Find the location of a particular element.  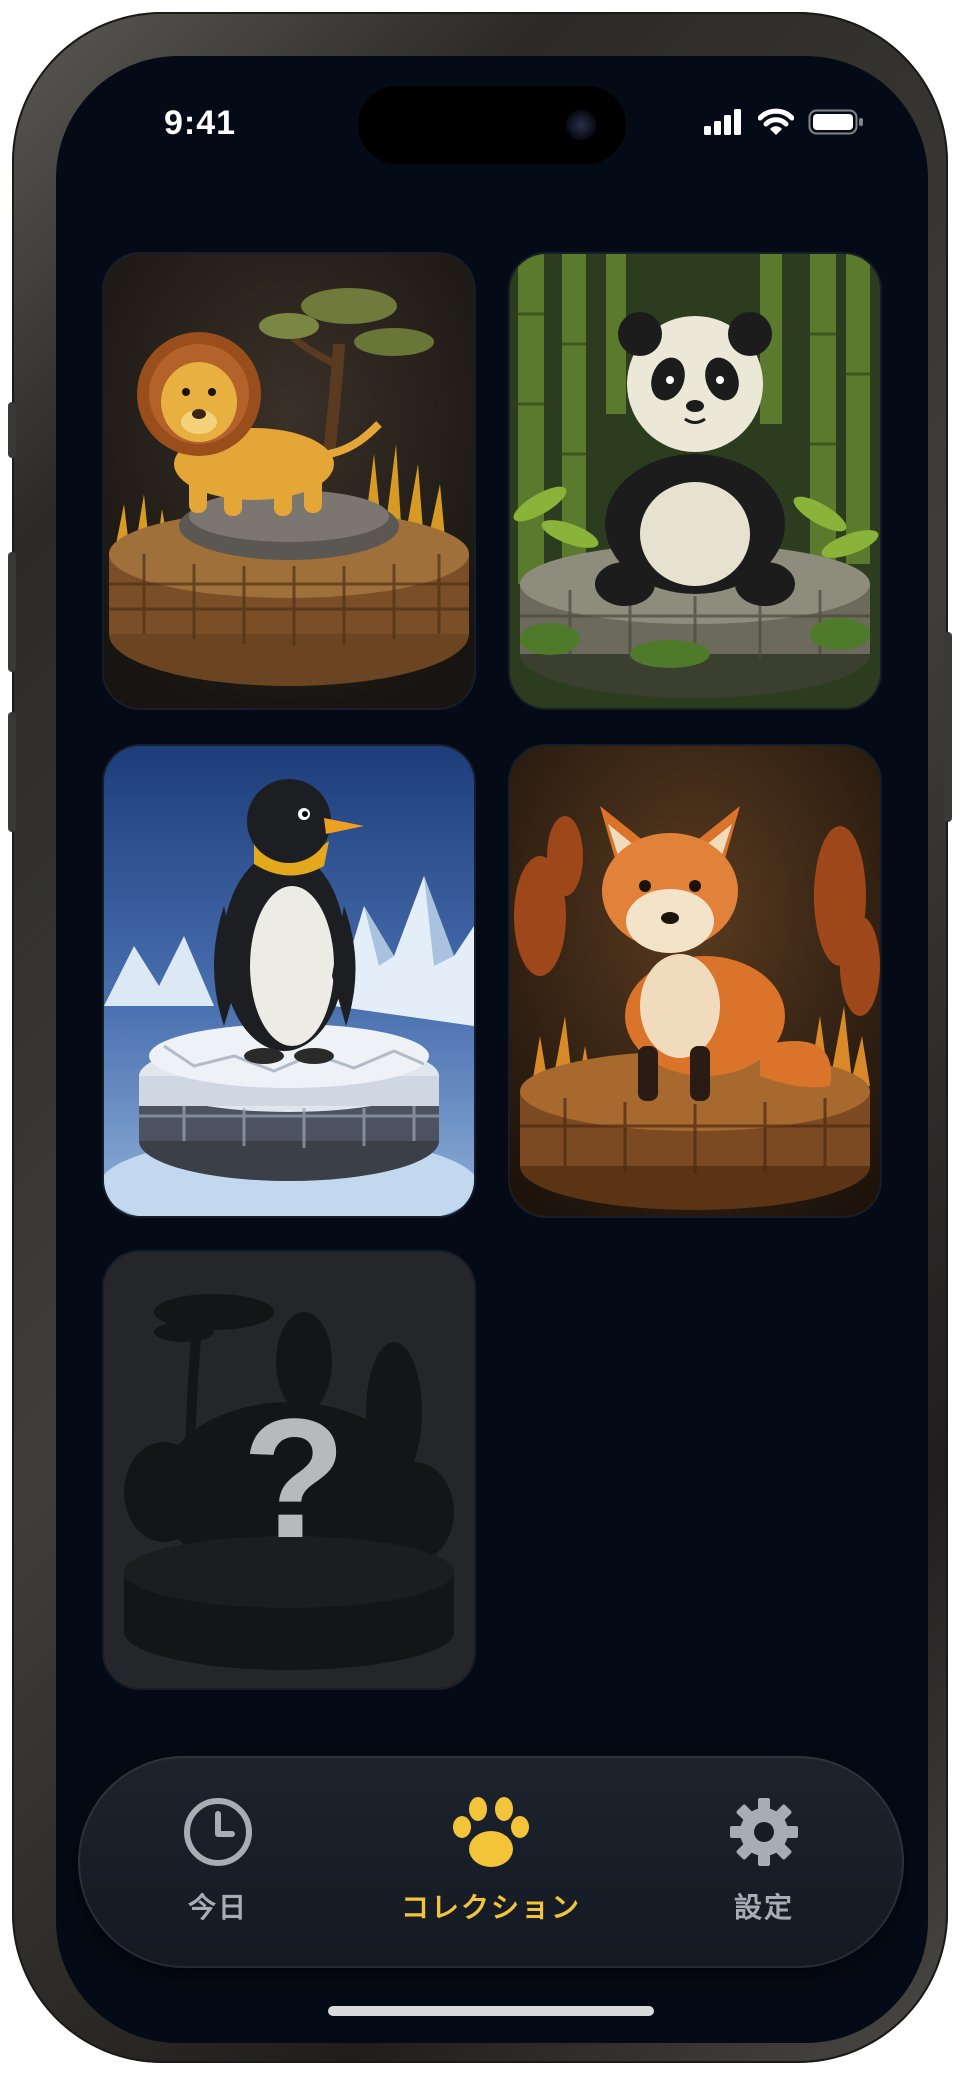

tab-today: 今日 is located at coordinates (218, 1859).